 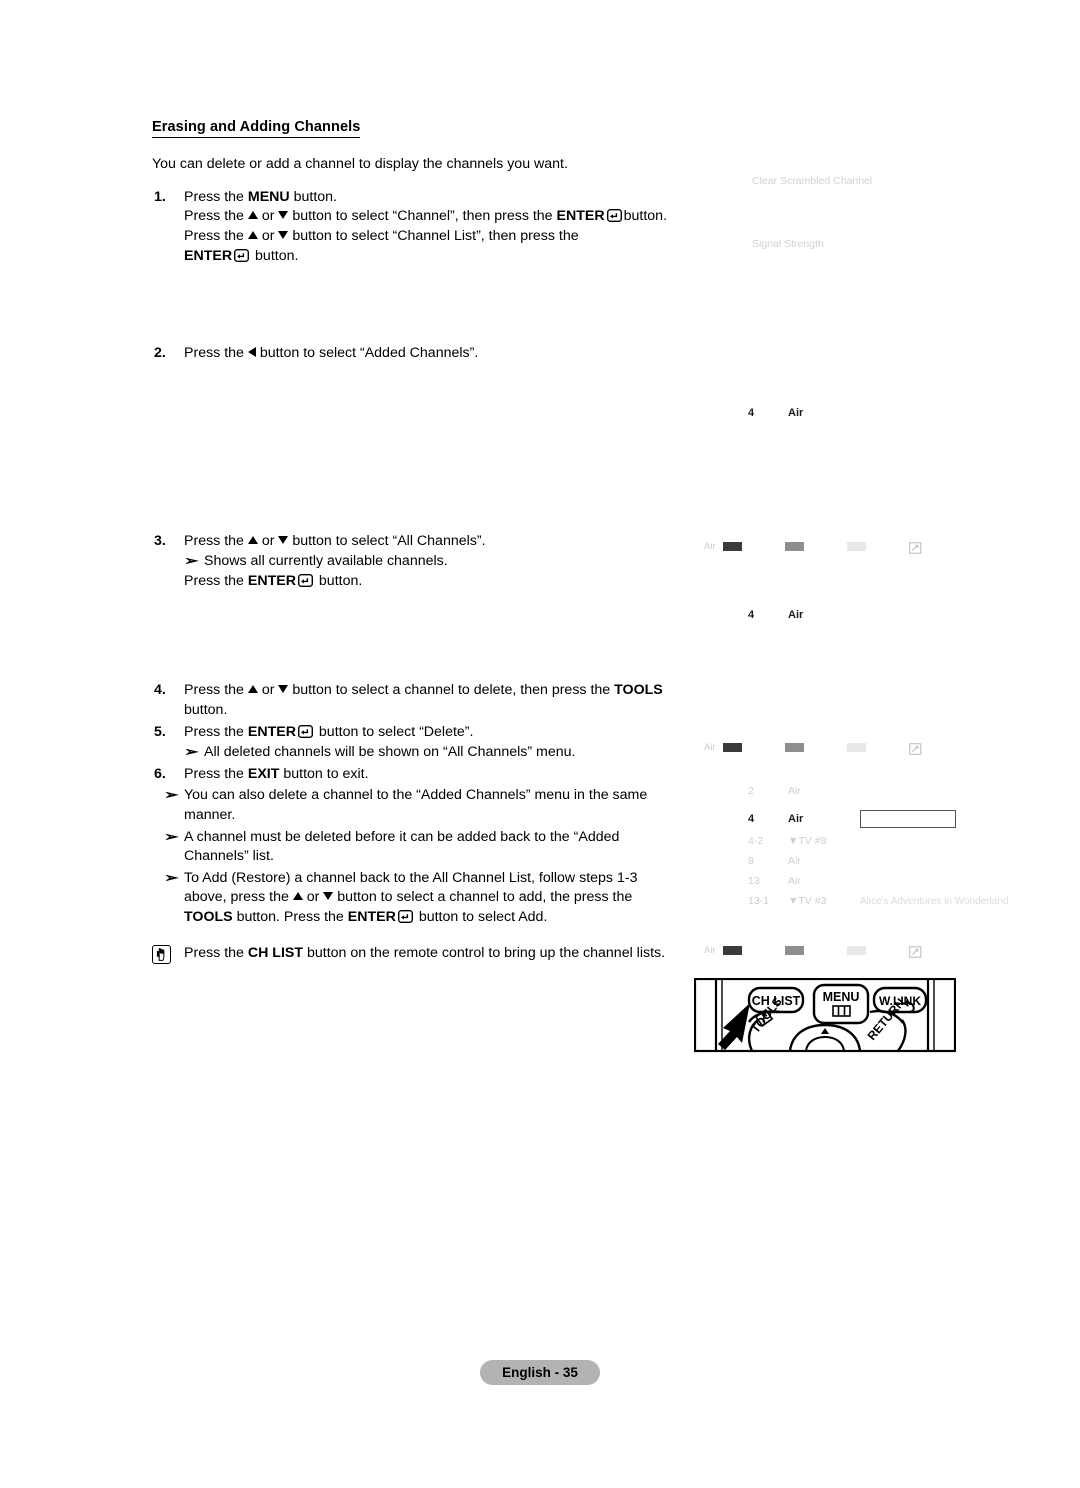 What do you see at coordinates (160, 773) in the screenshot?
I see `step-6-number: 6.` at bounding box center [160, 773].